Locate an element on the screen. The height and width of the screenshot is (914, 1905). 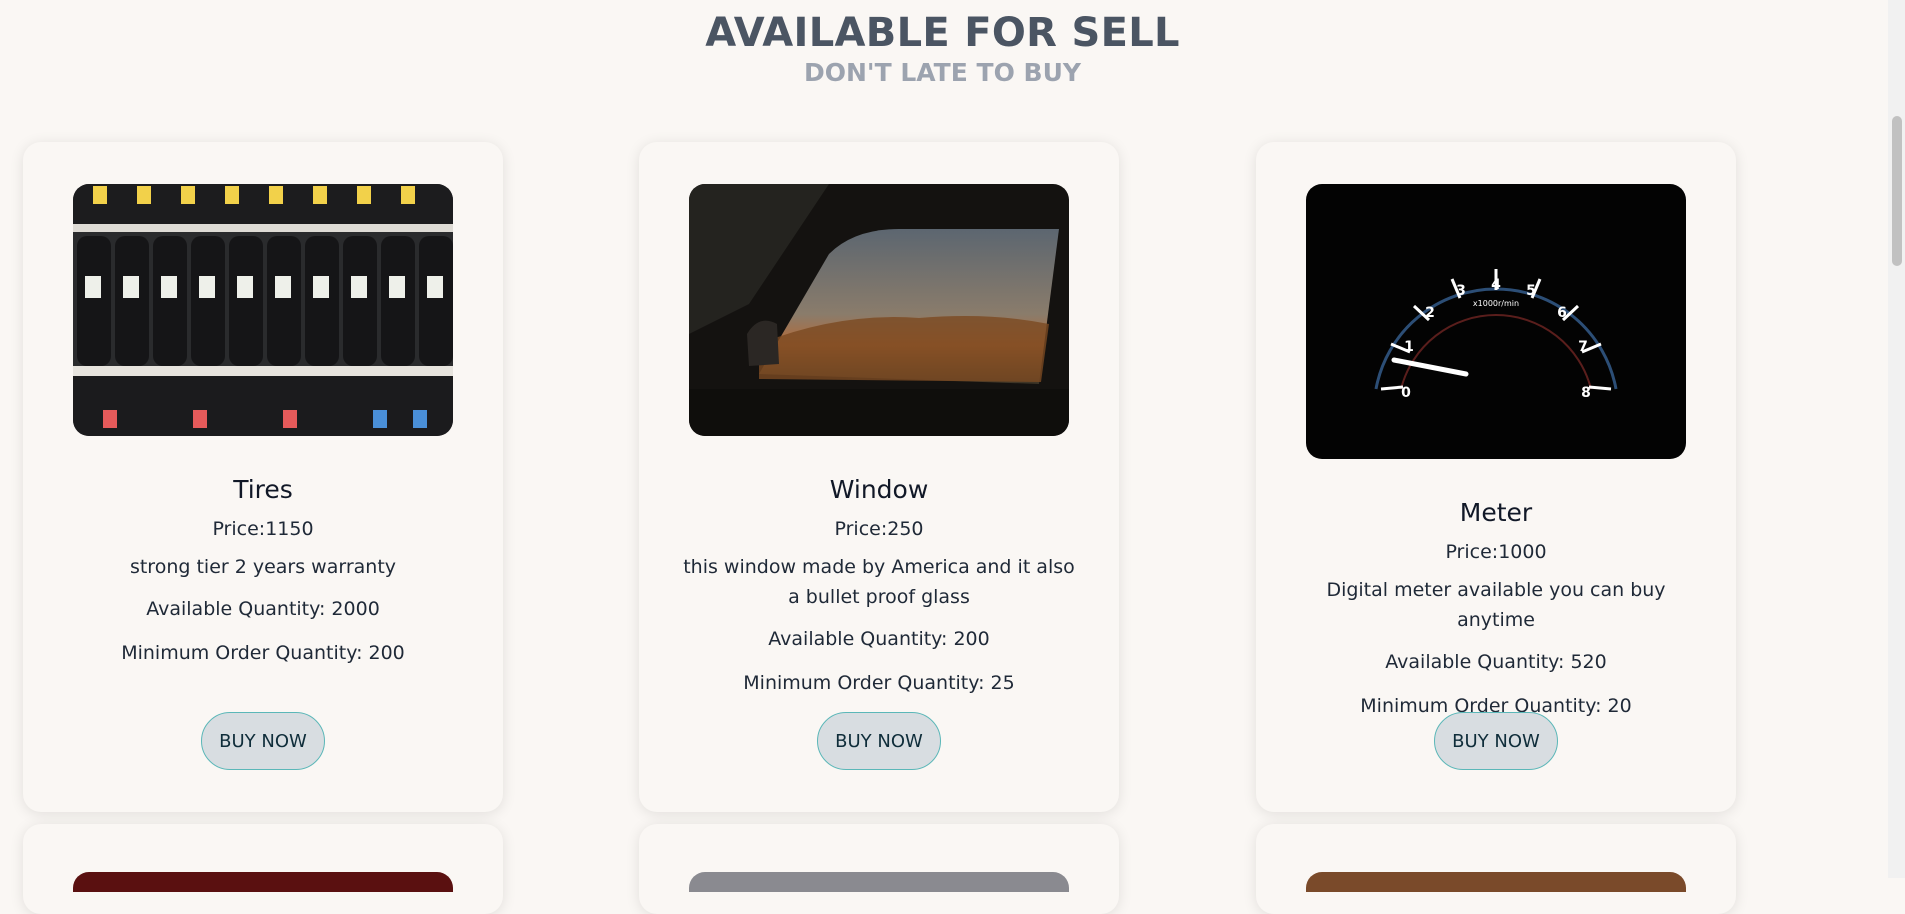
product-name: Meter is located at coordinates (1496, 512).